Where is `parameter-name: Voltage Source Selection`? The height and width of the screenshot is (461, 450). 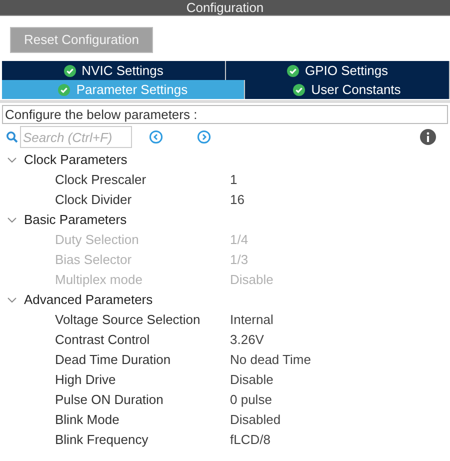
parameter-name: Voltage Source Selection is located at coordinates (128, 320).